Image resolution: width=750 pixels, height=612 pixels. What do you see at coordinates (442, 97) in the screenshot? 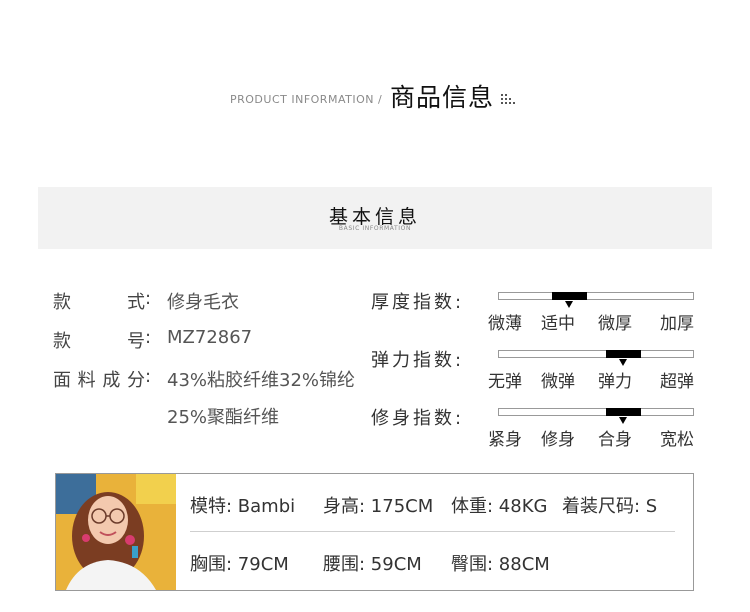
I see `section-title: 商品信息` at bounding box center [442, 97].